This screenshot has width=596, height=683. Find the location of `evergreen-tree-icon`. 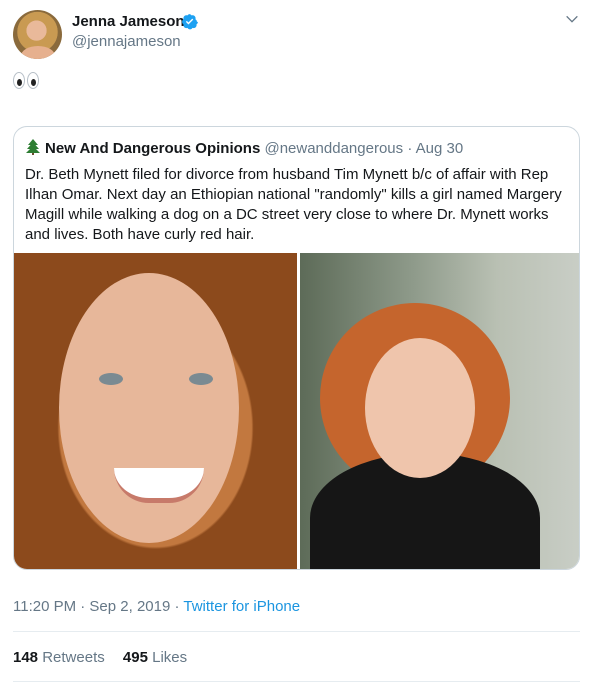

evergreen-tree-icon is located at coordinates (33, 147).